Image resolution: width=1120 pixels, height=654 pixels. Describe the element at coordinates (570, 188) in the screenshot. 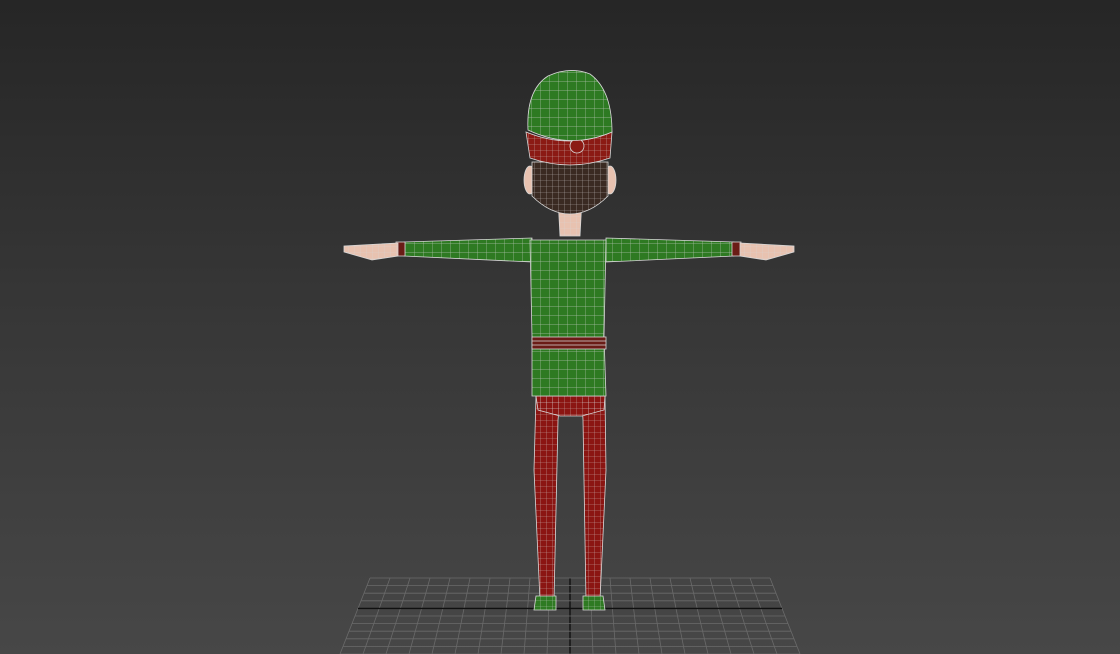

I see `hair` at that location.